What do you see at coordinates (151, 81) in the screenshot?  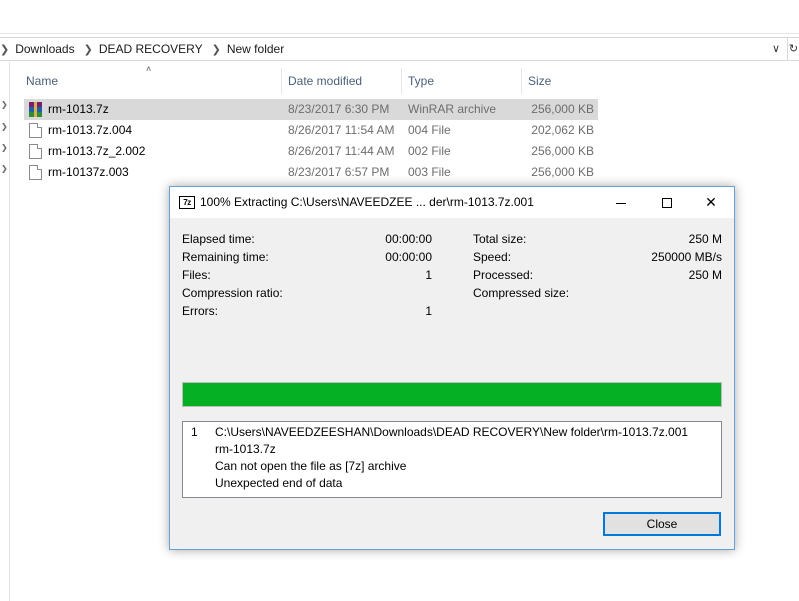 I see `column-header-name: Name` at bounding box center [151, 81].